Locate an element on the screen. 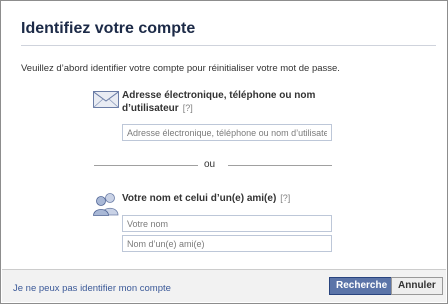 This screenshot has height=304, width=448. name-label: Votre nom et celui d’un(e) ami(e) [?] is located at coordinates (206, 198).